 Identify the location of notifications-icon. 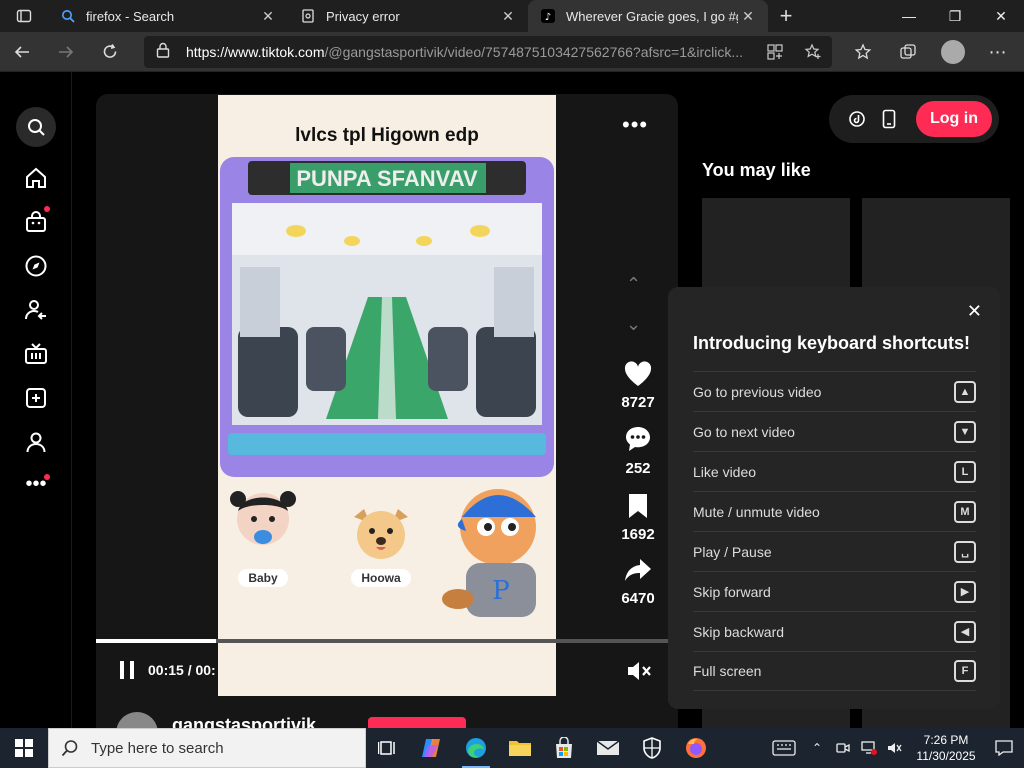
(1004, 748).